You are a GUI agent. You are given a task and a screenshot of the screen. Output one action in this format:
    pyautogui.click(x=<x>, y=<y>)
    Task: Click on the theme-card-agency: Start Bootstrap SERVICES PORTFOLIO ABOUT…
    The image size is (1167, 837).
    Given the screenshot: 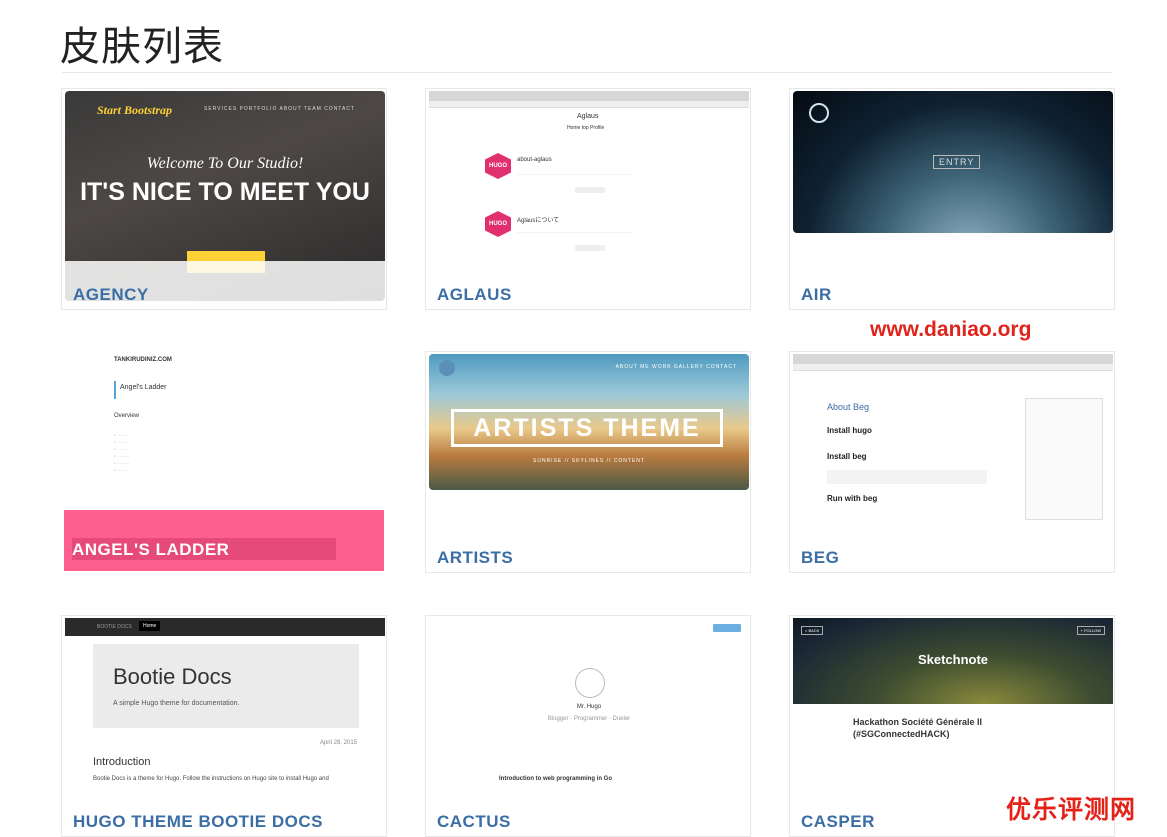 What is the action you would take?
    pyautogui.click(x=224, y=199)
    